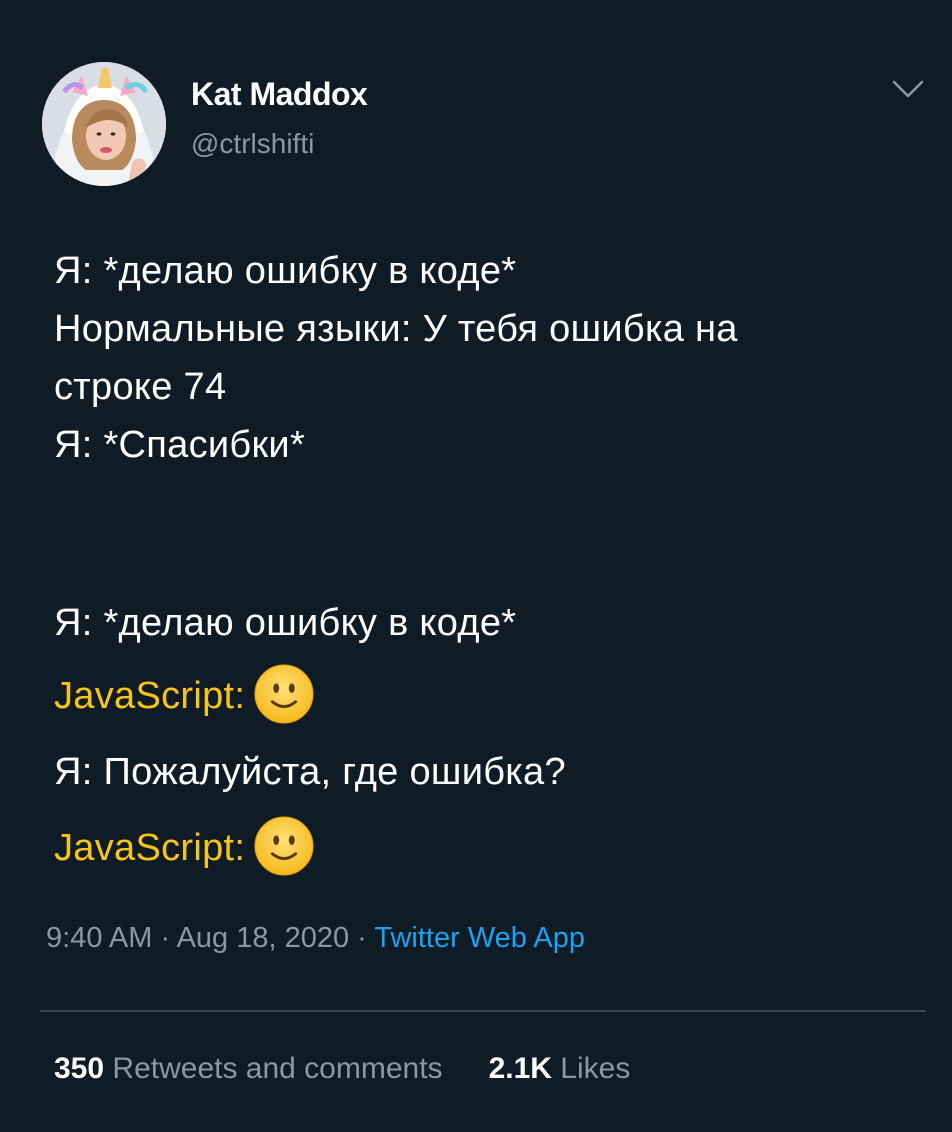 Image resolution: width=952 pixels, height=1132 pixels. I want to click on likes-label: Likes, so click(595, 1068).